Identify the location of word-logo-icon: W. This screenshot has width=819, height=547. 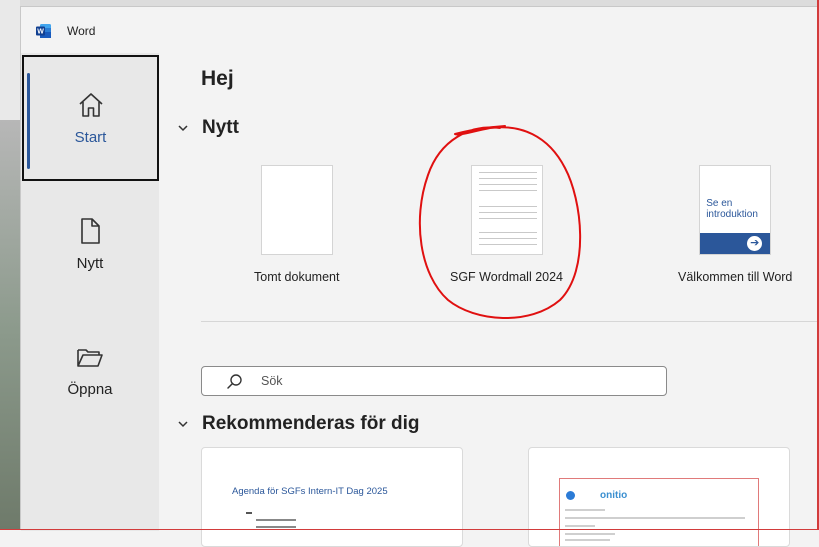
(43, 31).